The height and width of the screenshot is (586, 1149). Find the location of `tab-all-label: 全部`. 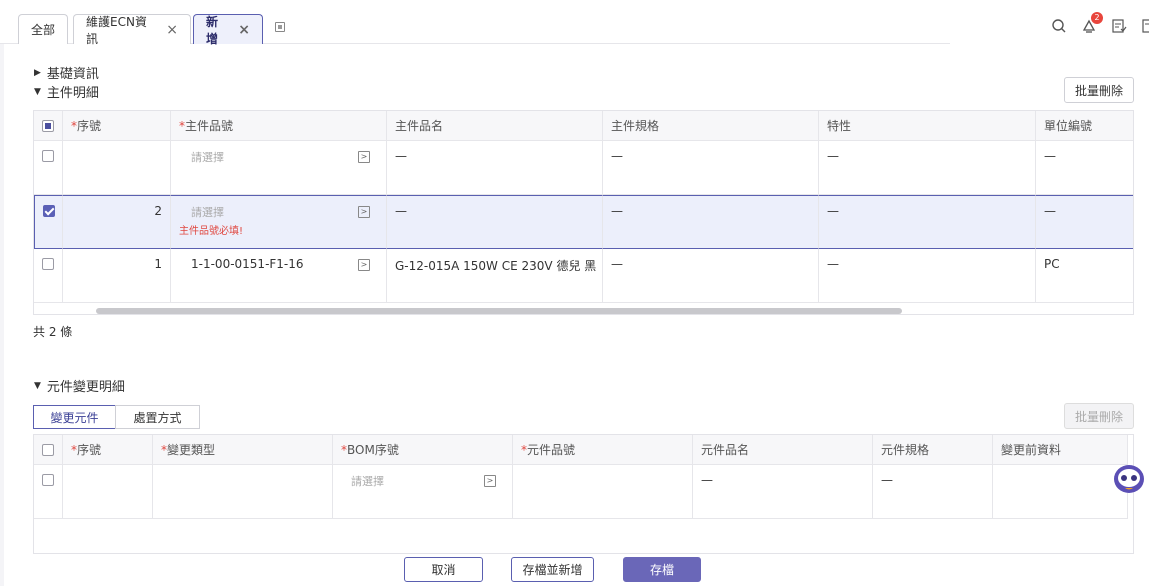

tab-all-label: 全部 is located at coordinates (43, 30).